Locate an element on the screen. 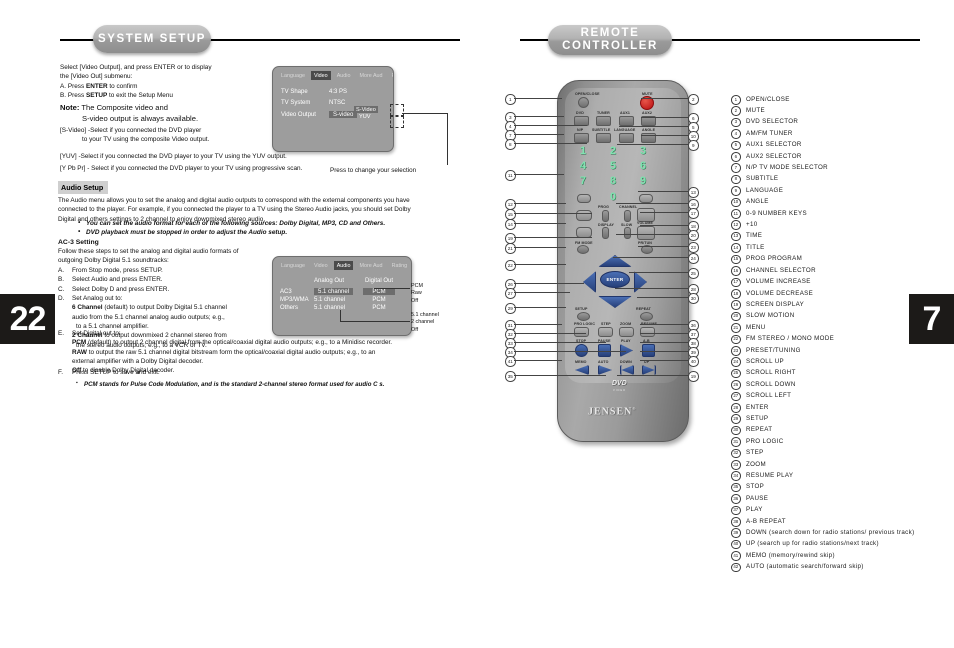 This screenshot has width=954, height=648. legend-item: 28 ENTER is located at coordinates (838, 408).